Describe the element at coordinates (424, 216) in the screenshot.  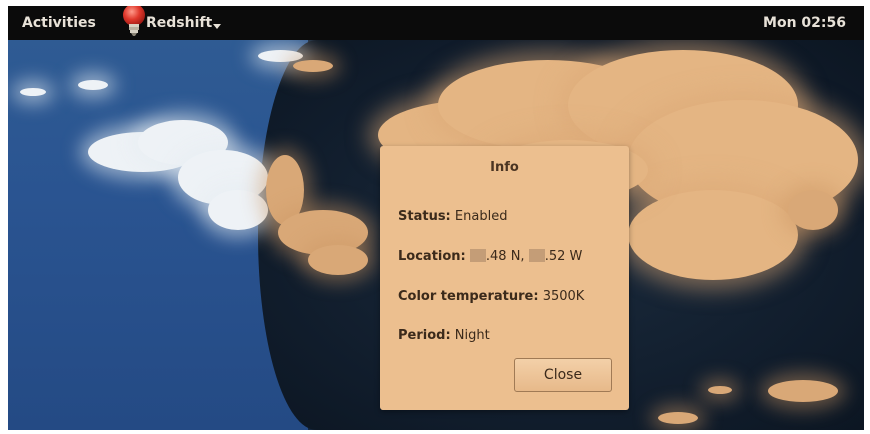
I see `status-label: Status:` at that location.